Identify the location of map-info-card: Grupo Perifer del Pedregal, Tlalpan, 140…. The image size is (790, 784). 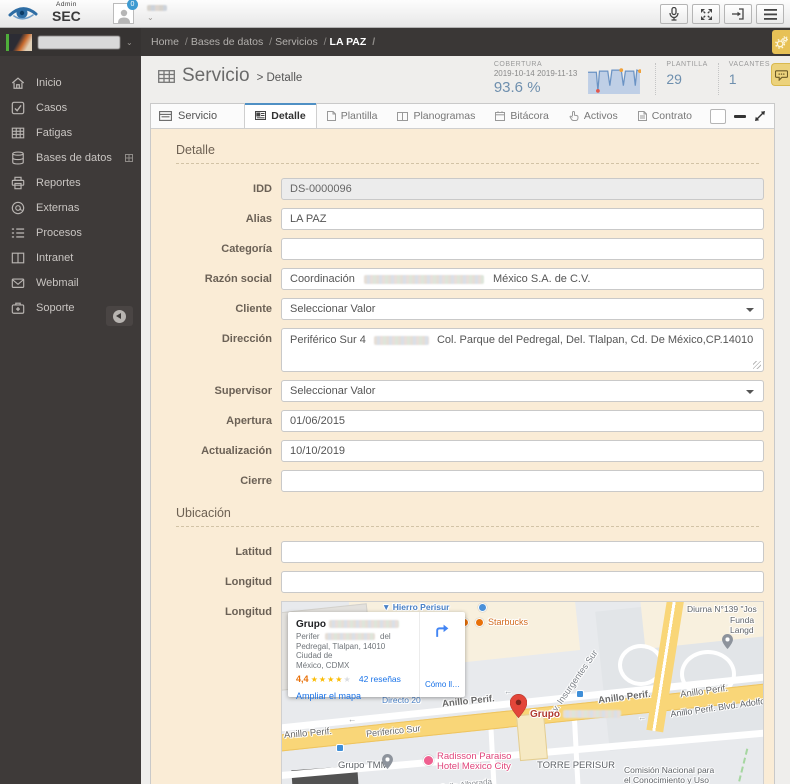
(376, 656).